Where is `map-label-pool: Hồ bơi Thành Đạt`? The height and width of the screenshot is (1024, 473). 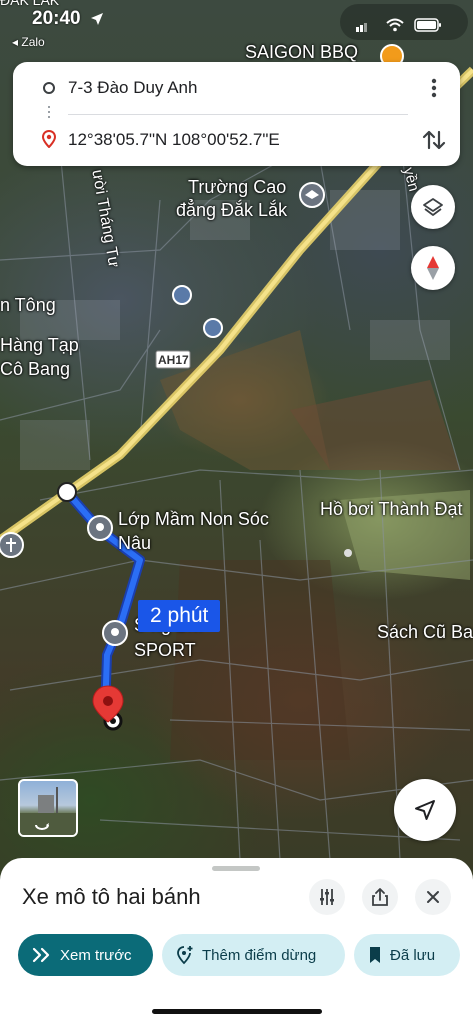 map-label-pool: Hồ bơi Thành Đạt is located at coordinates (391, 509).